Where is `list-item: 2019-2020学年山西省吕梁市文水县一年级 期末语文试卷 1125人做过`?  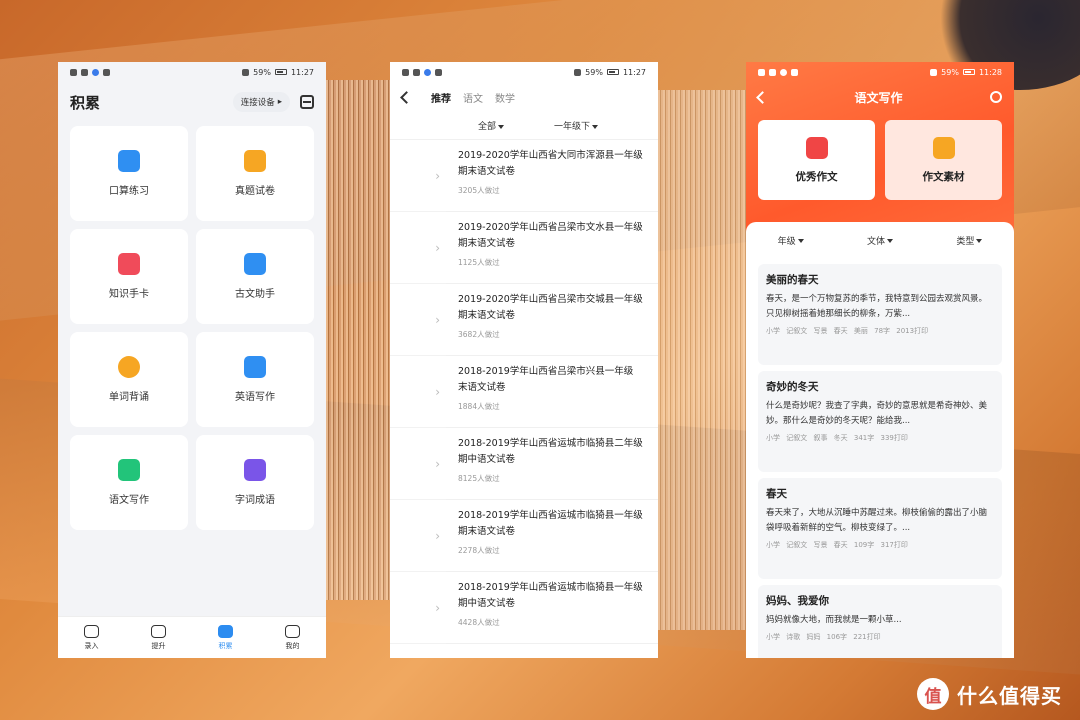
list-item: 2019-2020学年山西省吕梁市文水县一年级 期末语文试卷 1125人做过 is located at coordinates (552, 248).